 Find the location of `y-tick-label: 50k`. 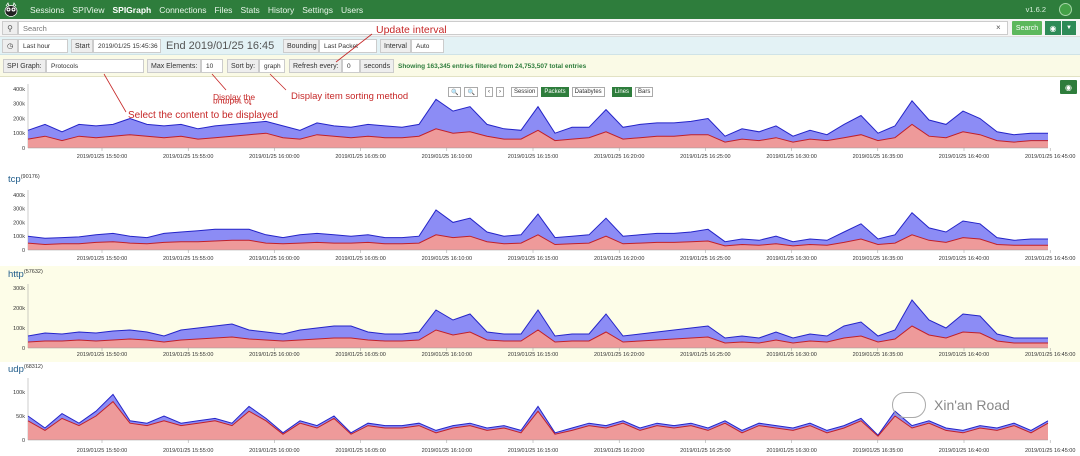

y-tick-label: 50k is located at coordinates (20, 417).